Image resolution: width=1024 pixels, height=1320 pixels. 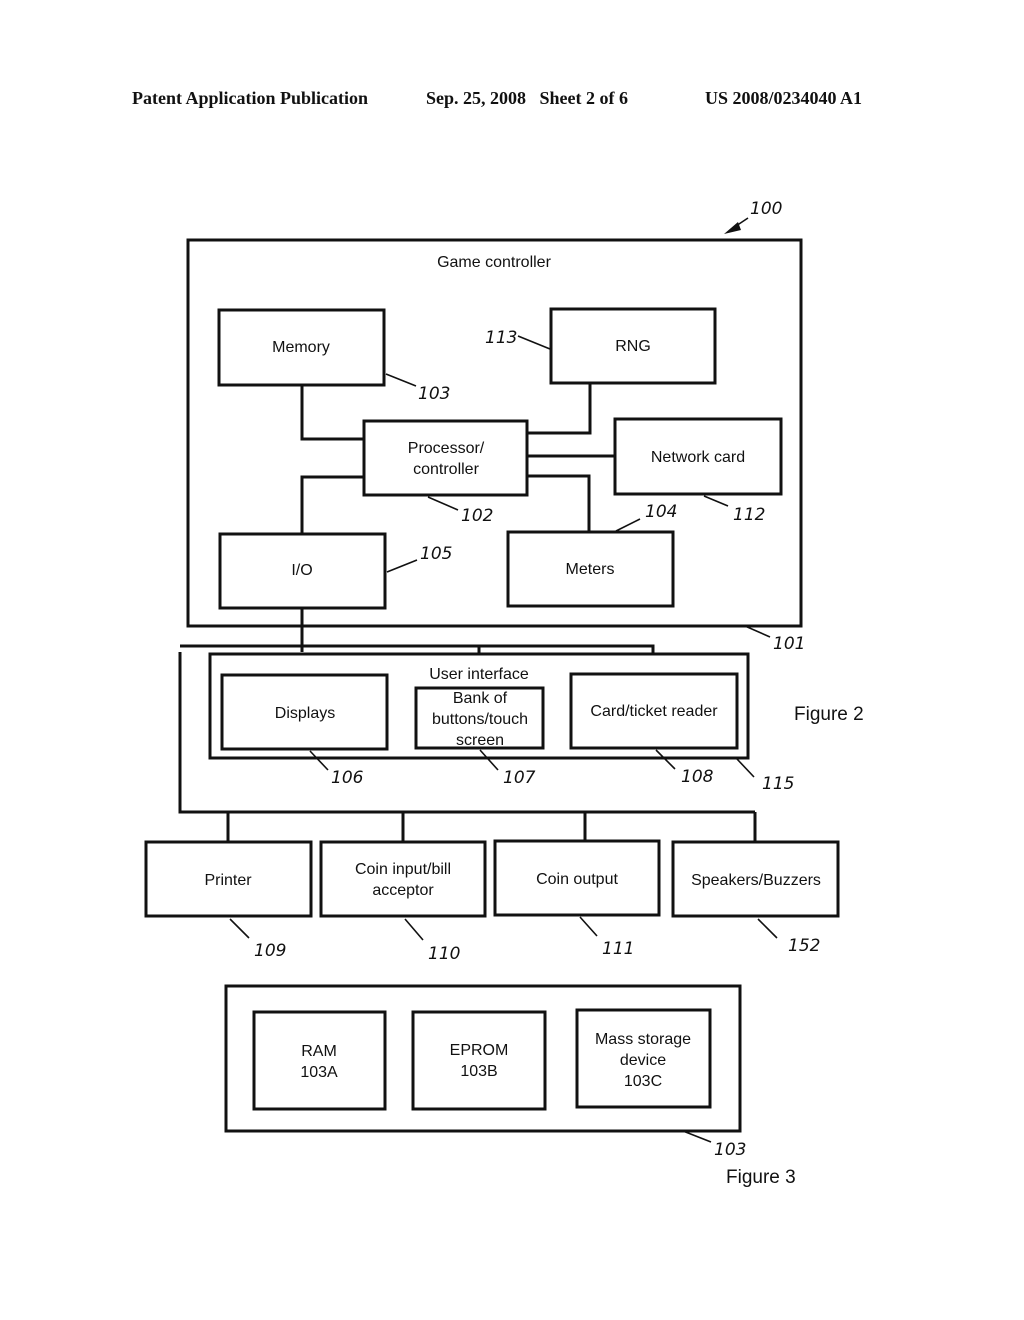 I want to click on memory-label: Memory, so click(x=301, y=347).